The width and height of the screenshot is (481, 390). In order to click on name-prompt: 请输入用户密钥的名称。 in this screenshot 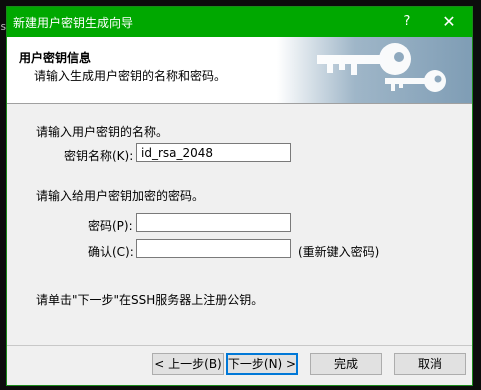, I will do `click(102, 132)`.